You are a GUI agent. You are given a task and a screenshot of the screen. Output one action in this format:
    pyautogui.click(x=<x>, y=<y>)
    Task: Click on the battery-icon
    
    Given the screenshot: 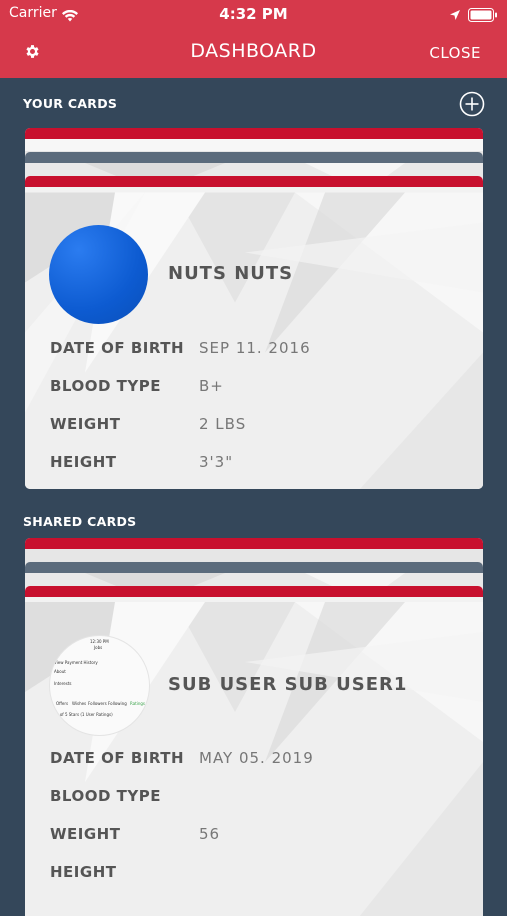 What is the action you would take?
    pyautogui.click(x=483, y=16)
    